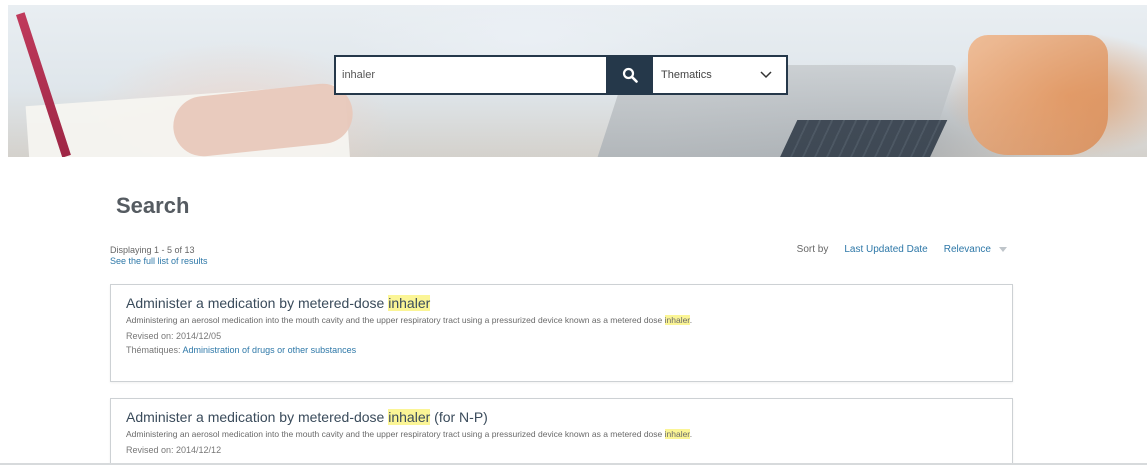 The width and height of the screenshot is (1147, 465). I want to click on result-title-suffix: (for N-P), so click(459, 417).